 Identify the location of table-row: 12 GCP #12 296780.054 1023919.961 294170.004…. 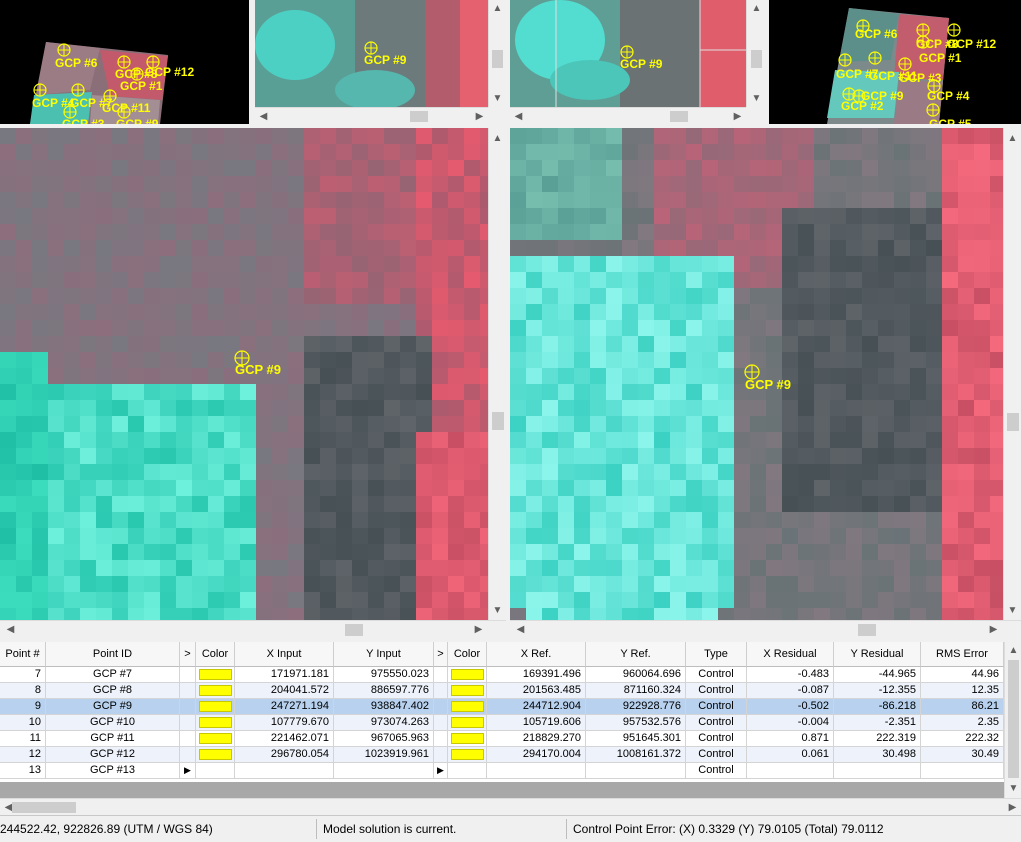
(502, 755).